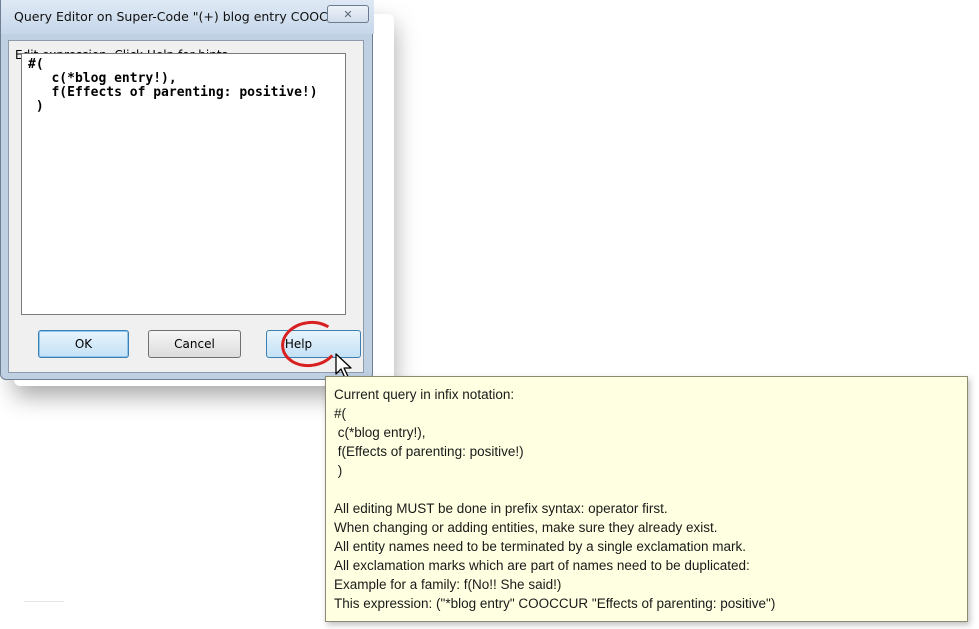 The image size is (979, 629). What do you see at coordinates (44, 601) in the screenshot?
I see `background-mark` at bounding box center [44, 601].